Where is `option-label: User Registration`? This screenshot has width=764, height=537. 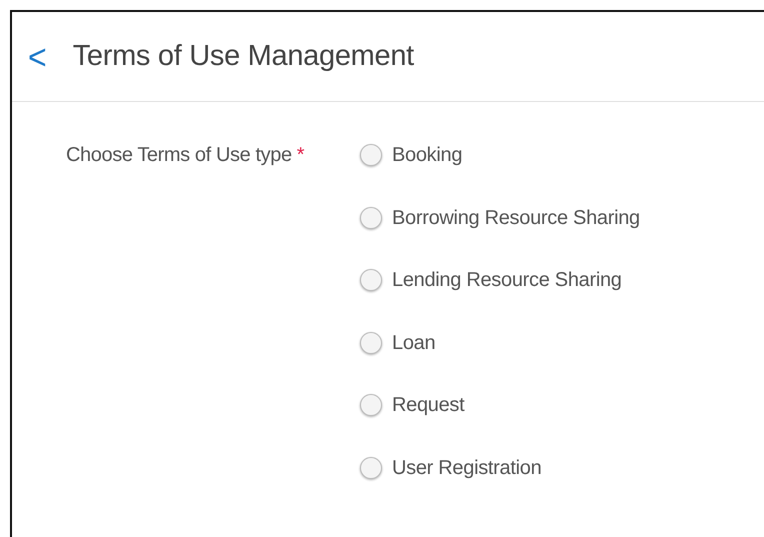 option-label: User Registration is located at coordinates (467, 467).